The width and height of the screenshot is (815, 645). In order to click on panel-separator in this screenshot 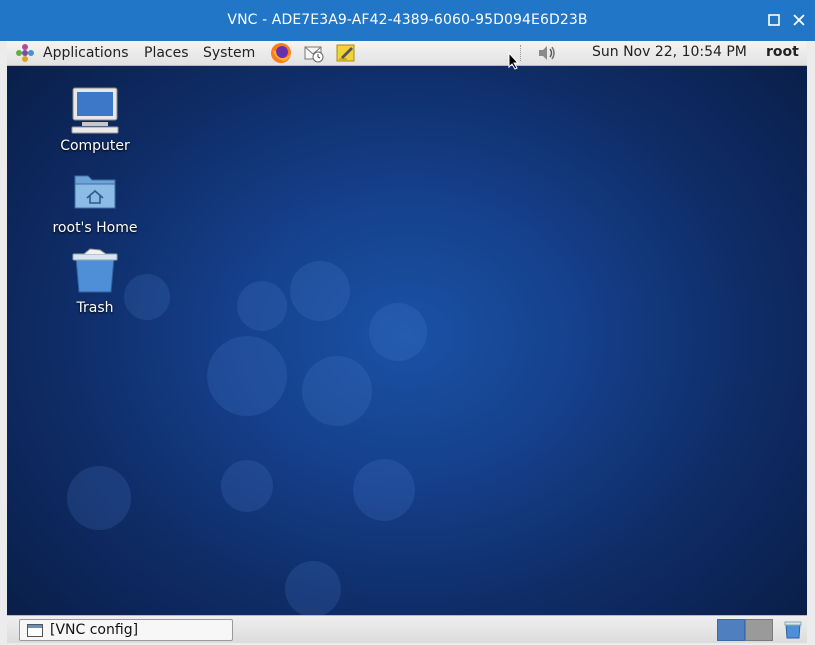, I will do `click(521, 53)`.